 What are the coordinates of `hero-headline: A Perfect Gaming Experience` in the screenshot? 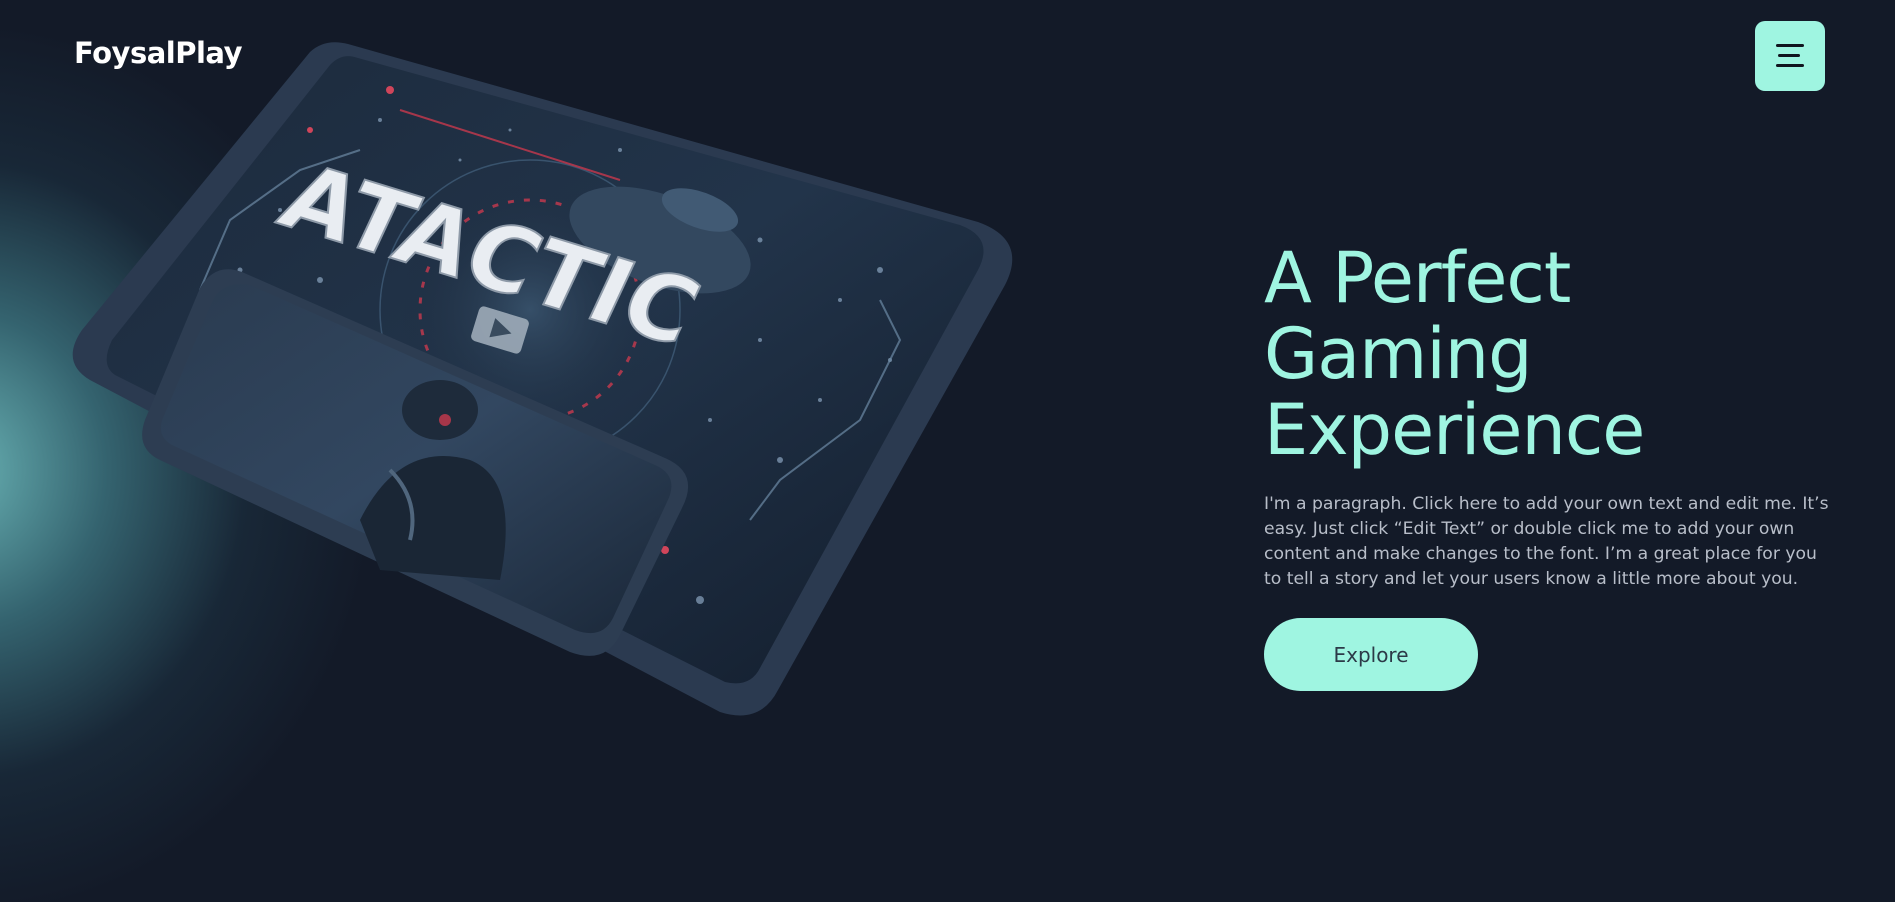 It's located at (1554, 354).